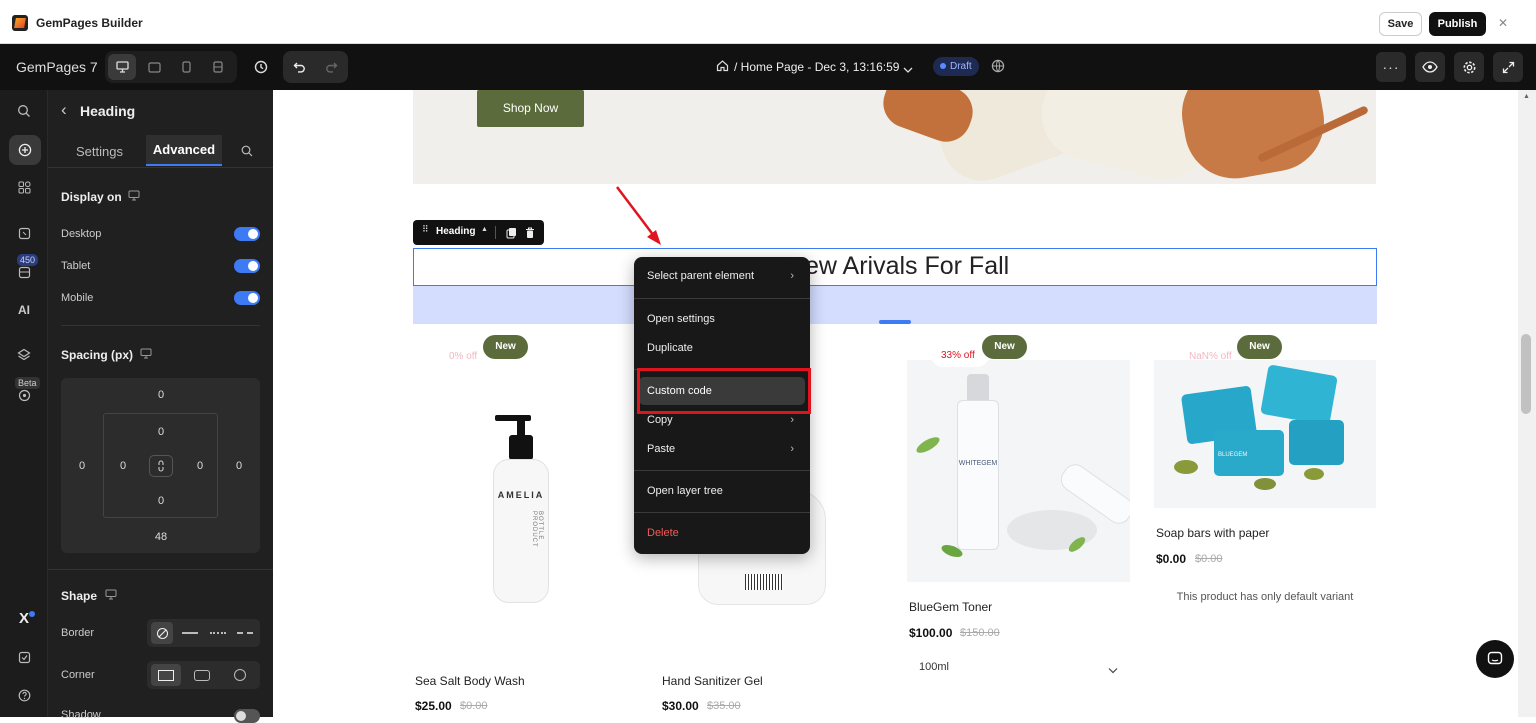  Describe the element at coordinates (1210, 356) in the screenshot. I see `discount-label: NaN% off` at that location.